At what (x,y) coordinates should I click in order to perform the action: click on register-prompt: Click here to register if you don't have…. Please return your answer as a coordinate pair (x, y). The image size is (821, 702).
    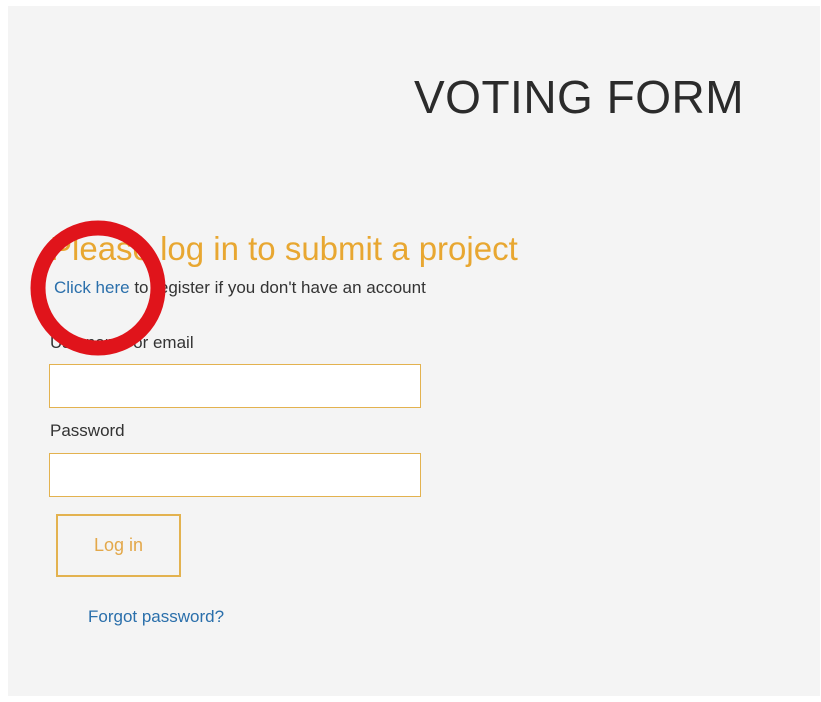
    Looking at the image, I should click on (240, 288).